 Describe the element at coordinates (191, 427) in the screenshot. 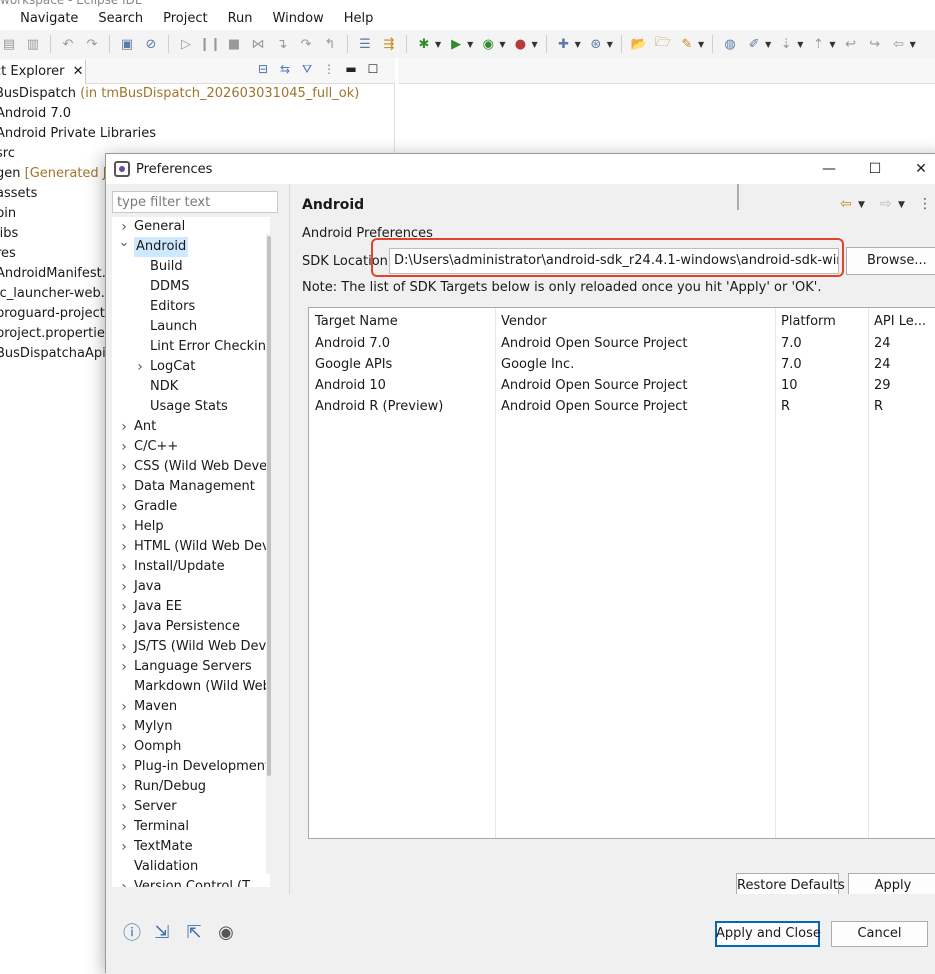

I see `pref-tree-item: › Ant` at that location.